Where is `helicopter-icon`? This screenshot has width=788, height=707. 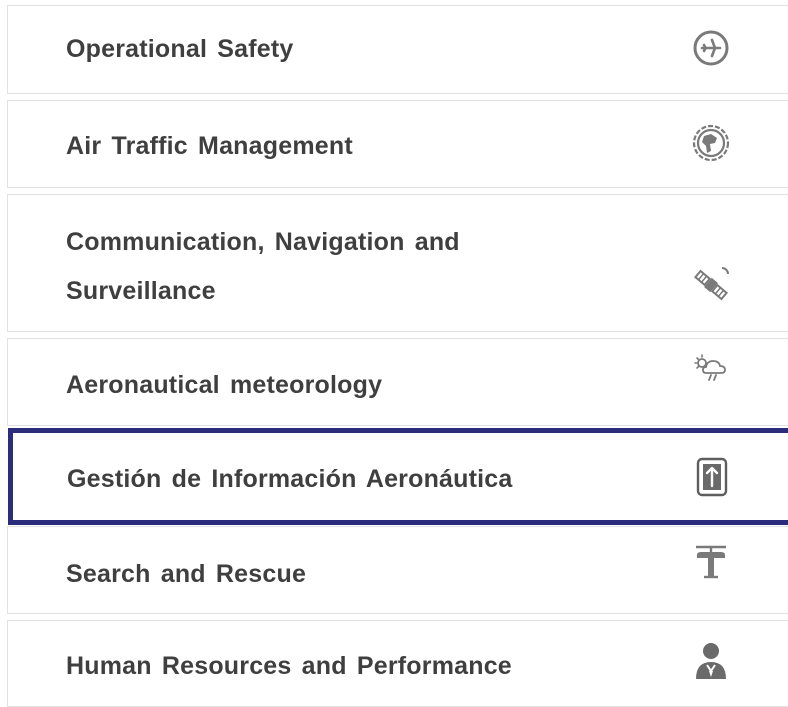 helicopter-icon is located at coordinates (711, 563).